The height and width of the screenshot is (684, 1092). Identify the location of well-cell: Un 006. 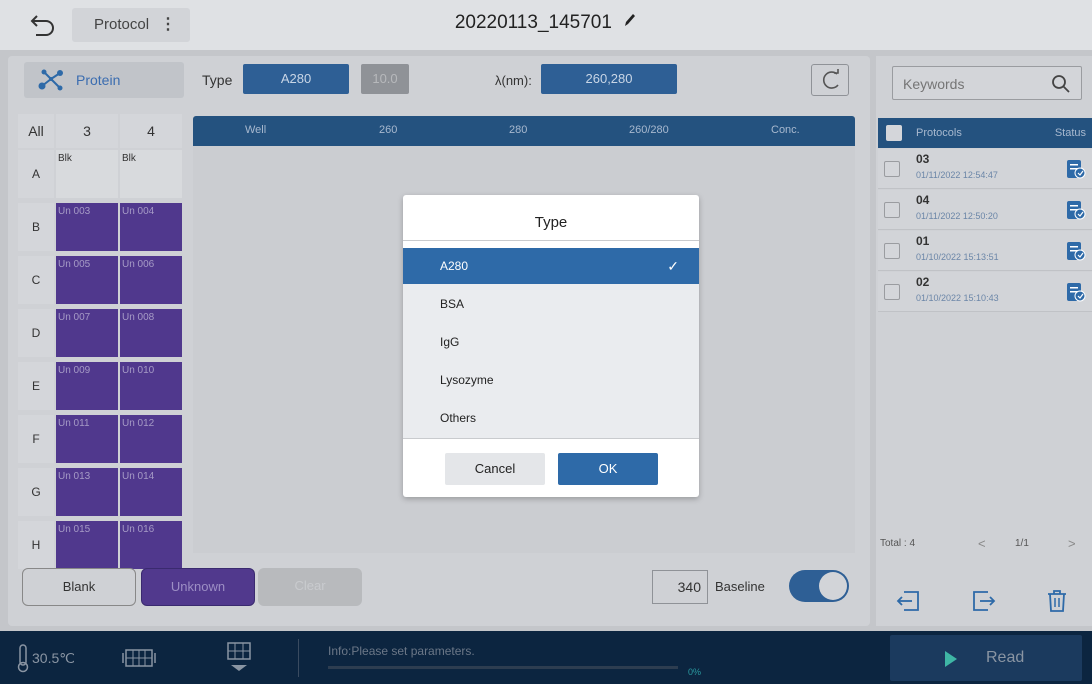
(151, 280).